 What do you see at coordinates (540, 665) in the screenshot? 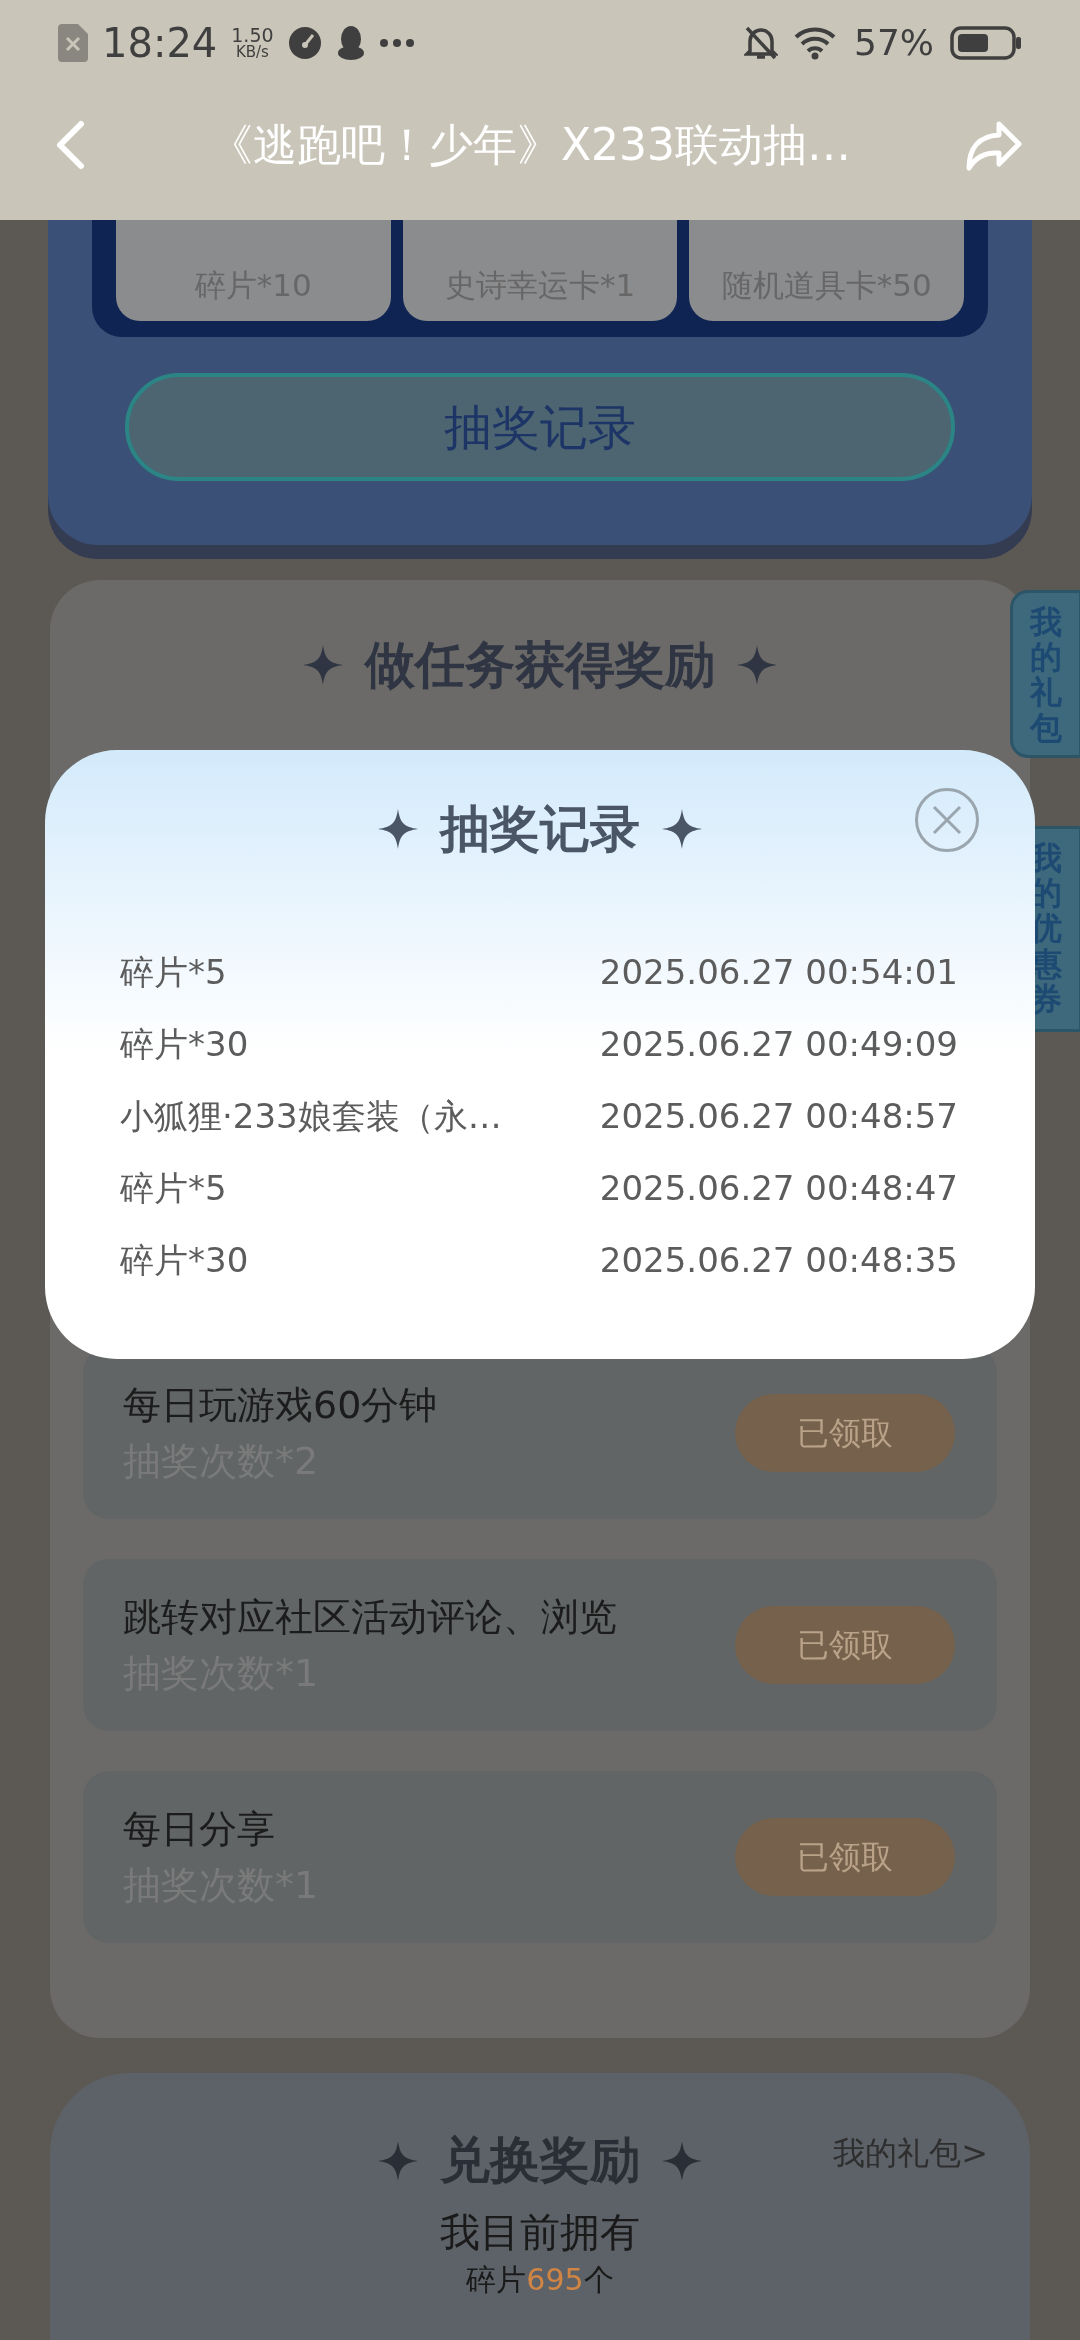
I see `section-title: 做任务获得奖励` at bounding box center [540, 665].